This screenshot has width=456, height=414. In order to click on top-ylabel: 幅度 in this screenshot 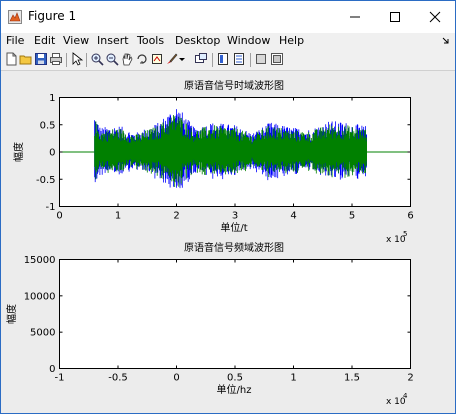, I will do `click(18, 152)`.